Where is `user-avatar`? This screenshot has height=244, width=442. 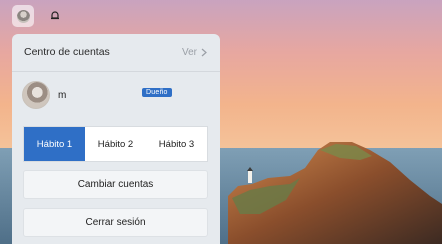
user-avatar is located at coordinates (36, 95).